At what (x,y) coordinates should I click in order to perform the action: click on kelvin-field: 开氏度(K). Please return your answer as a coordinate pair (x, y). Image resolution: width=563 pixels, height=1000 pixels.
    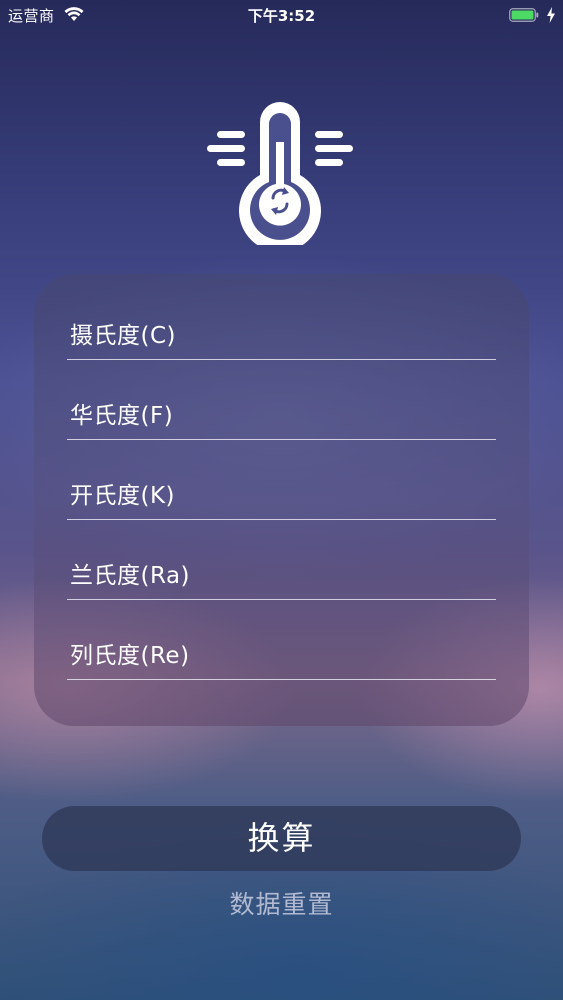
    Looking at the image, I should click on (281, 480).